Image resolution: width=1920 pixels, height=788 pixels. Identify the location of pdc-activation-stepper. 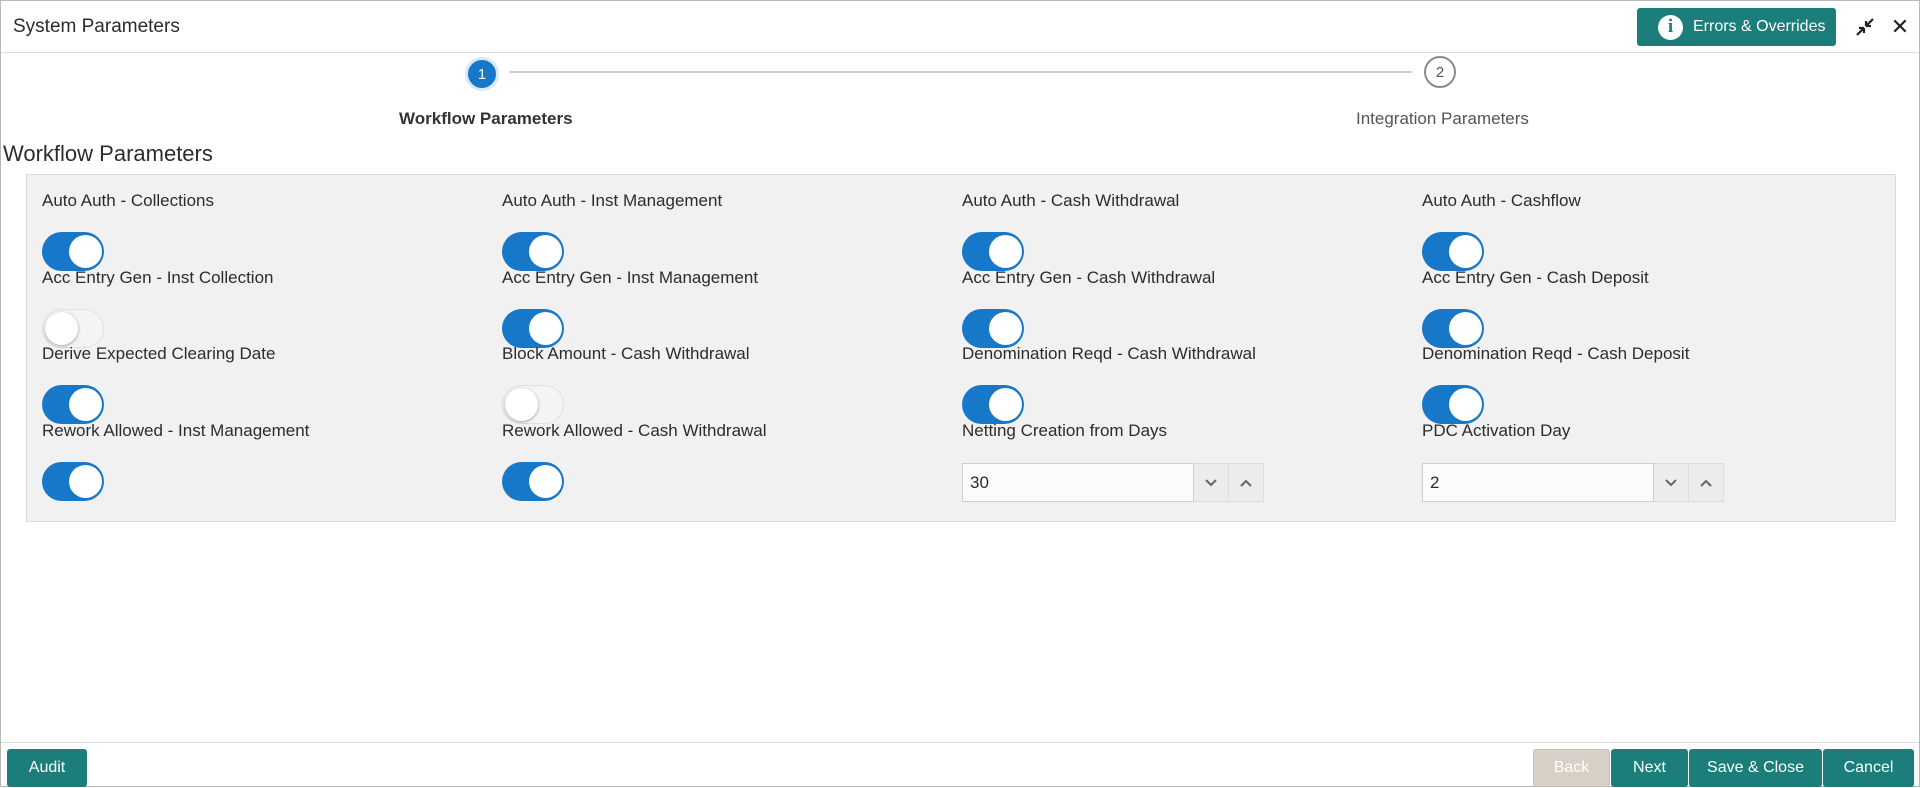
(1573, 482).